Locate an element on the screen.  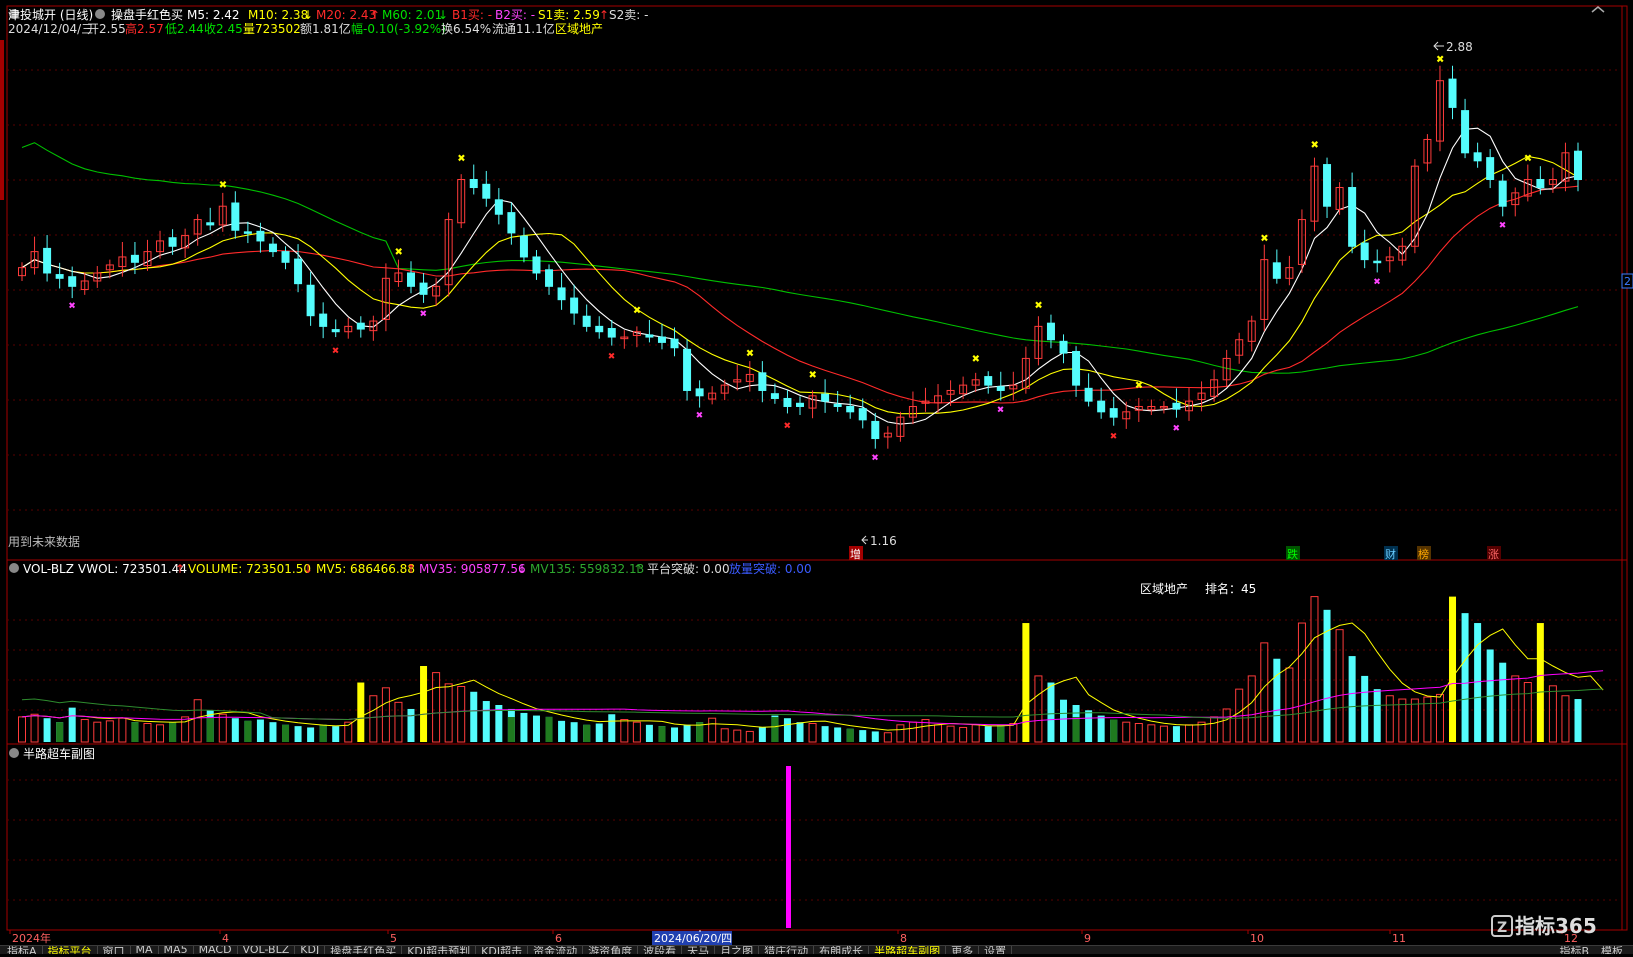
event-tag-die: 跌 is located at coordinates (1293, 553).